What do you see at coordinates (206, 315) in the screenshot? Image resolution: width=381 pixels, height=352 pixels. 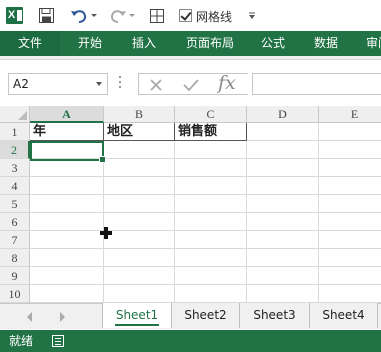 I see `sheet-tab-sheet2: Sheet2` at bounding box center [206, 315].